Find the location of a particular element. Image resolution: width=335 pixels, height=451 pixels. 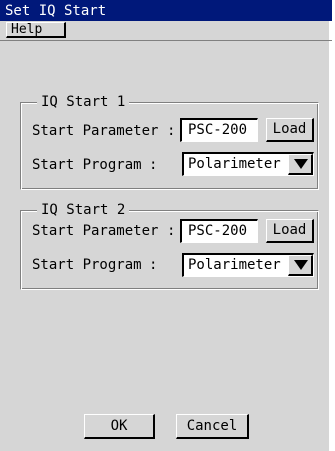

help-menu-button: Help is located at coordinates (36, 30).